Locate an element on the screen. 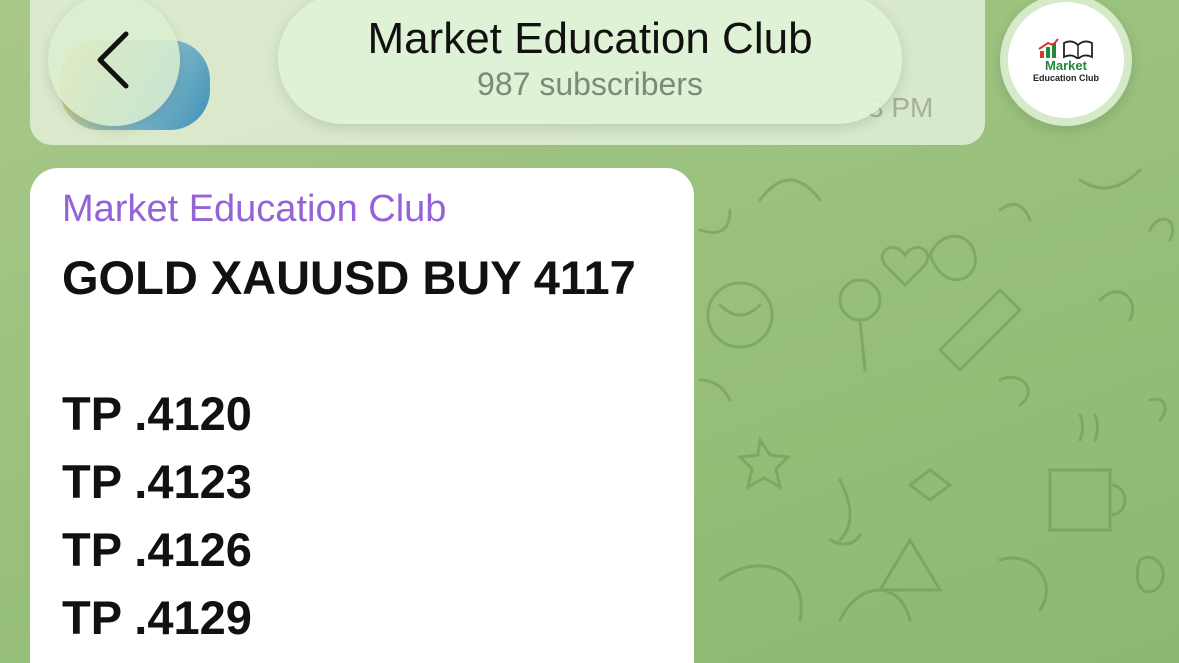 This screenshot has height=663, width=1179. logo-text-market: Market is located at coordinates (1066, 65).